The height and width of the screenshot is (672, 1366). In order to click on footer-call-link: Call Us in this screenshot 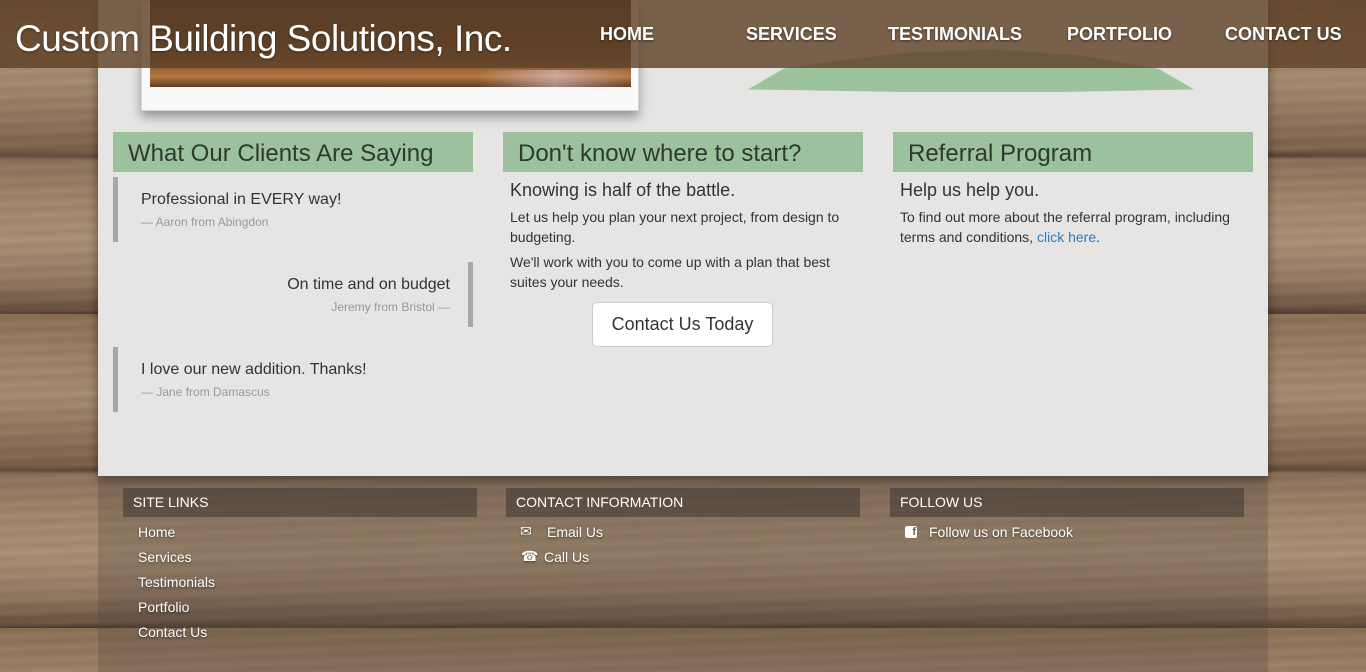, I will do `click(566, 557)`.